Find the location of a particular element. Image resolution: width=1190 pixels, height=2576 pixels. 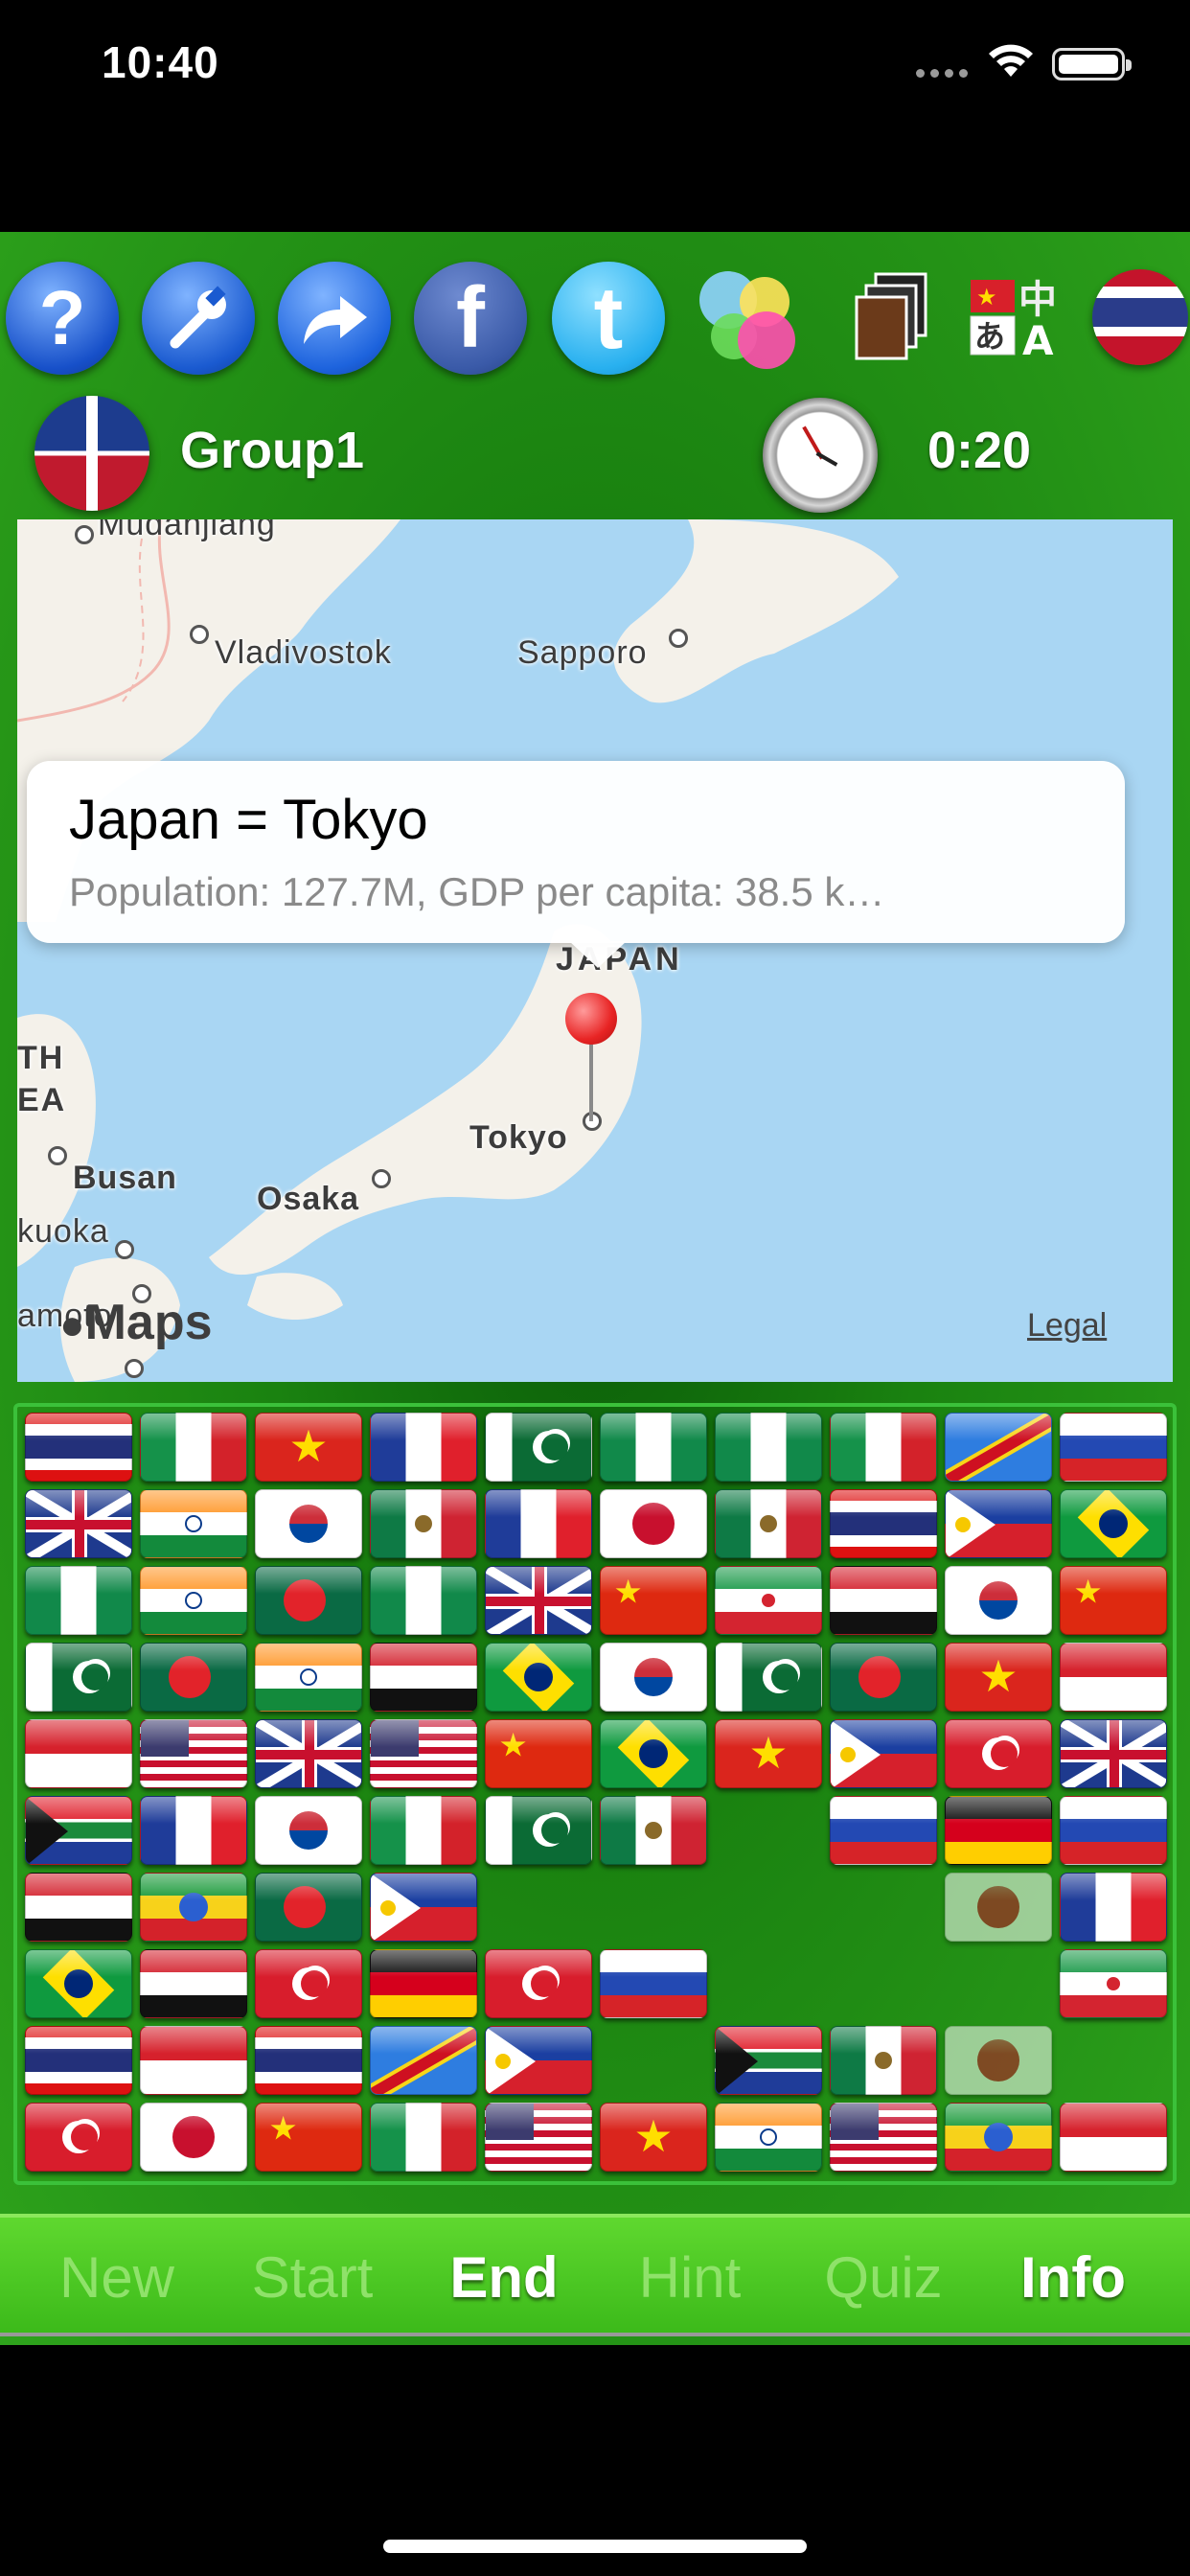

settings-wrench-icon is located at coordinates (199, 318).